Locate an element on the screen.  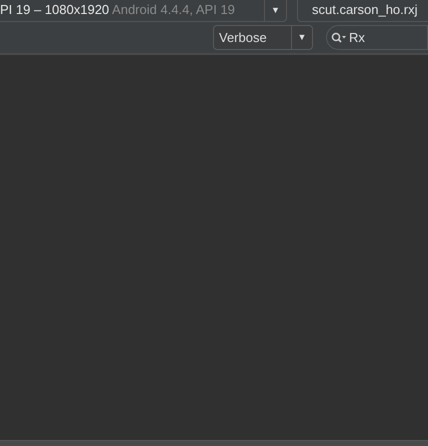
search-field: Rx is located at coordinates (377, 37).